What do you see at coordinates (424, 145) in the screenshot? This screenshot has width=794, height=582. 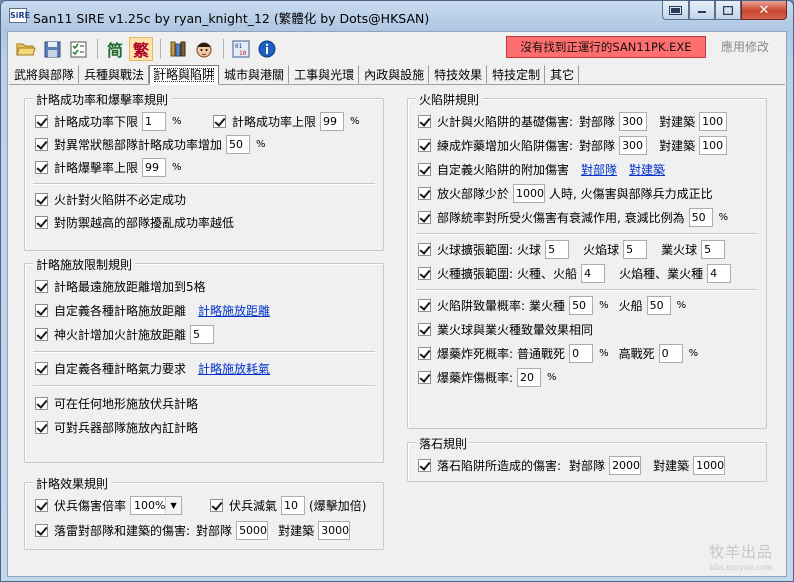 I see `bomb-damage-checkbox` at bounding box center [424, 145].